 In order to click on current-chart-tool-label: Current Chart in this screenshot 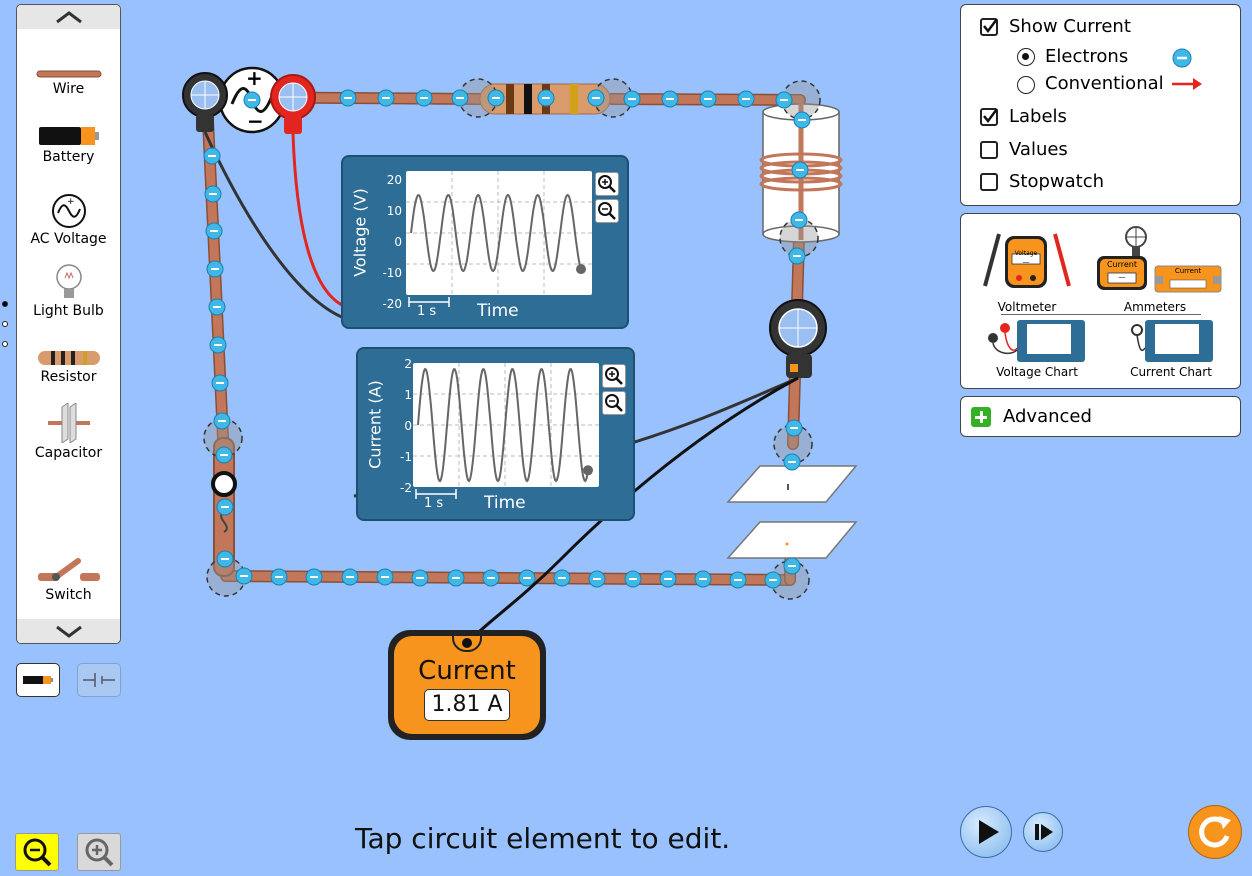, I will do `click(1171, 372)`.